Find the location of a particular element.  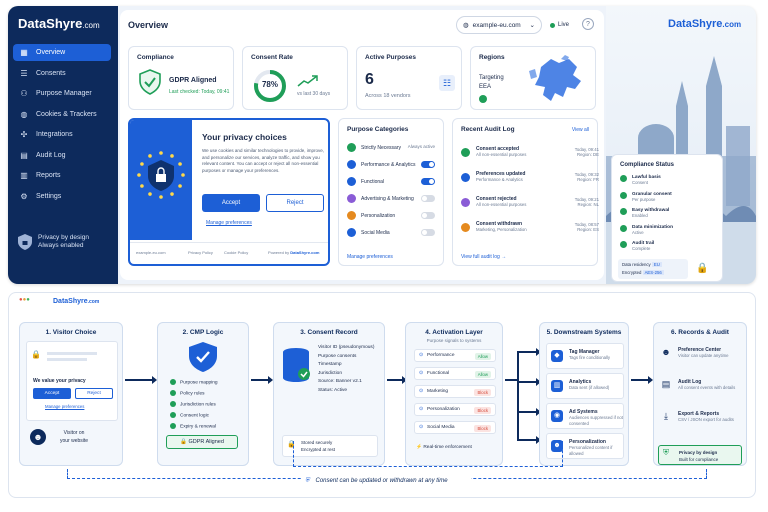

event-subtitle: All non-essential purposes is located at coordinates (501, 154).